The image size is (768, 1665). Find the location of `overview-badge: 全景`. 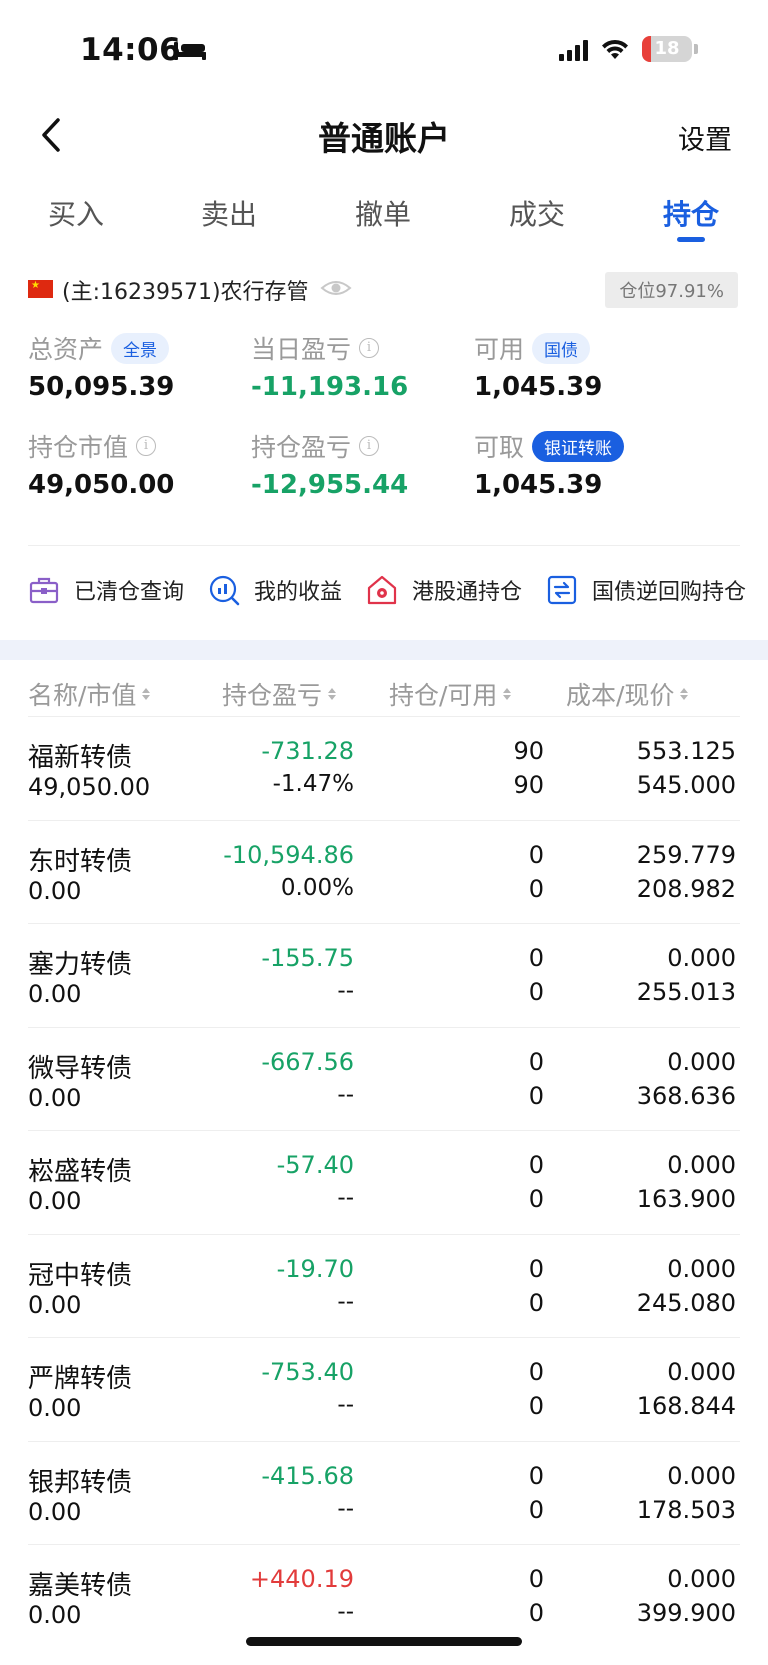

overview-badge: 全景 is located at coordinates (140, 348).